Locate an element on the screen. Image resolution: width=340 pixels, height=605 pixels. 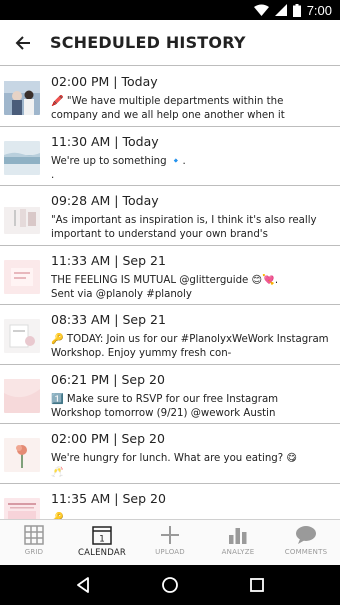
post-time: 11:35 AM | Sep 20 is located at coordinates (108, 498).